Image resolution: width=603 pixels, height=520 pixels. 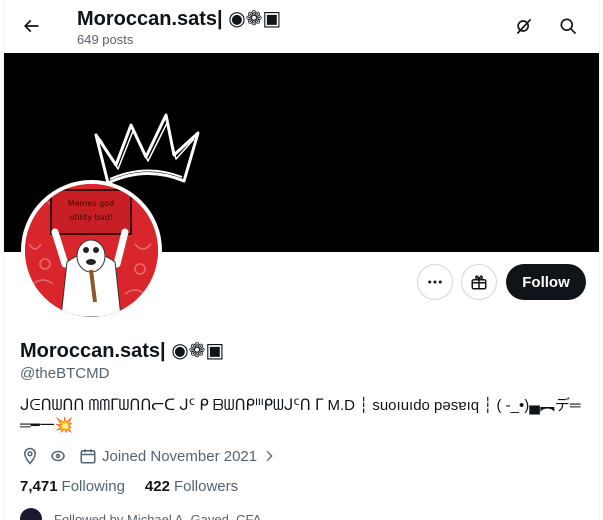 I want to click on more-button, so click(x=435, y=282).